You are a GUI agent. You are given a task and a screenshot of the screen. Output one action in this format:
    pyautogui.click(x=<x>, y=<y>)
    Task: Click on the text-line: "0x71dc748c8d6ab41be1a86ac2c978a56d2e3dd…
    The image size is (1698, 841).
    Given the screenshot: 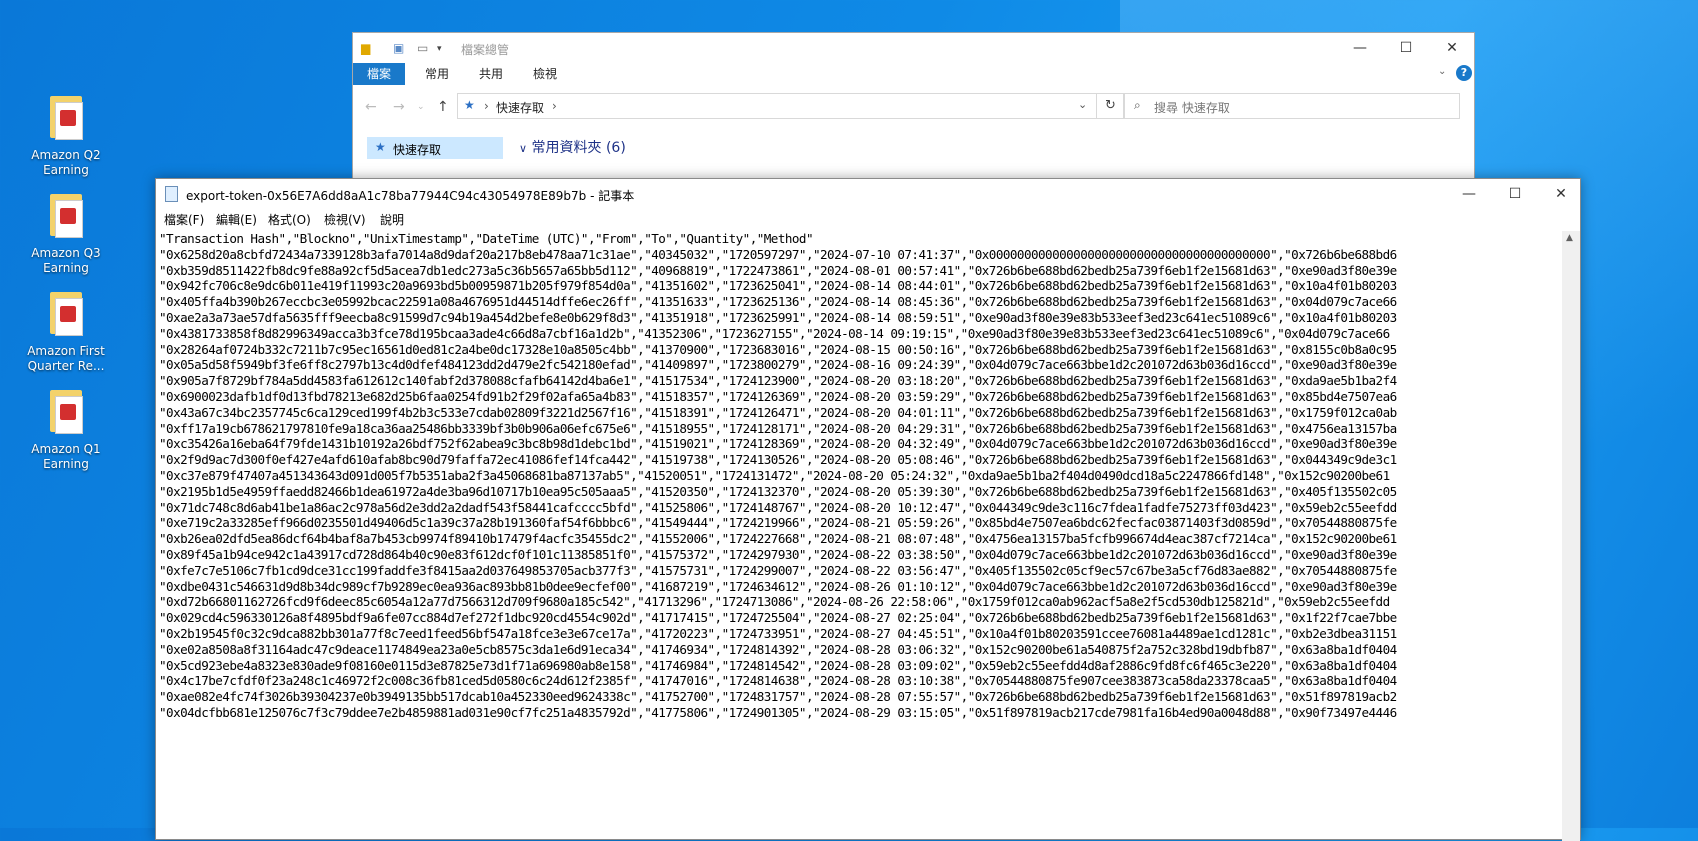 What is the action you would take?
    pyautogui.click(x=778, y=507)
    